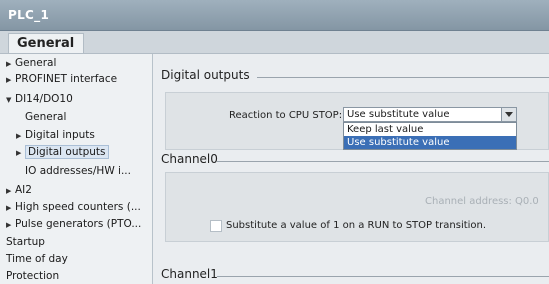 Image resolution: width=549 pixels, height=284 pixels. I want to click on chevron-down-icon, so click(509, 114).